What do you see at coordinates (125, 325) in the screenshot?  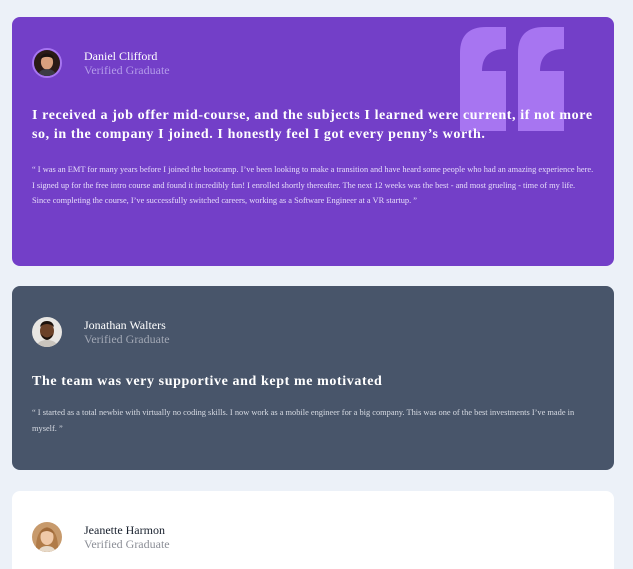 I see `author-name: Jonathan Walters` at bounding box center [125, 325].